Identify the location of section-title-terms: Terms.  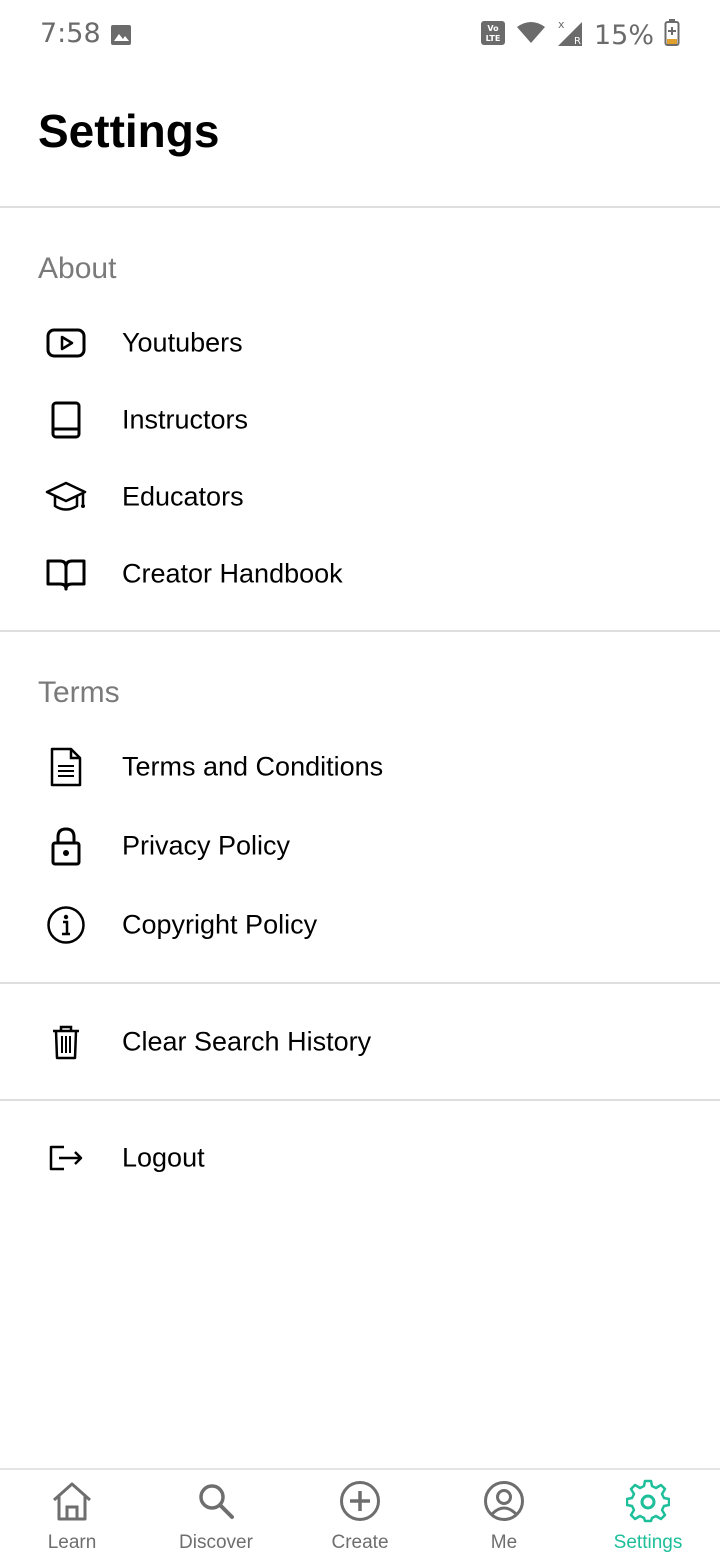
(79, 692).